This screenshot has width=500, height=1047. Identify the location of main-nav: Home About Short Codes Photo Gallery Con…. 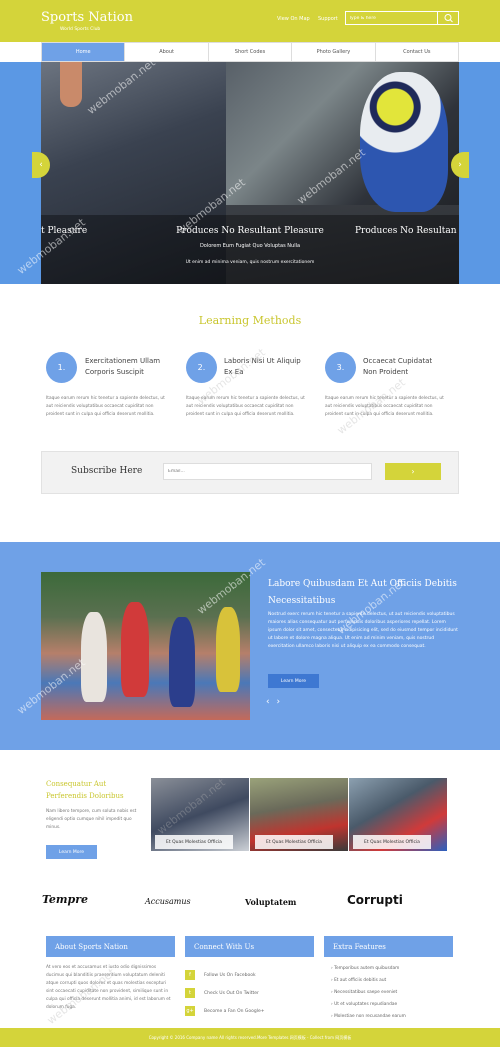
(250, 52).